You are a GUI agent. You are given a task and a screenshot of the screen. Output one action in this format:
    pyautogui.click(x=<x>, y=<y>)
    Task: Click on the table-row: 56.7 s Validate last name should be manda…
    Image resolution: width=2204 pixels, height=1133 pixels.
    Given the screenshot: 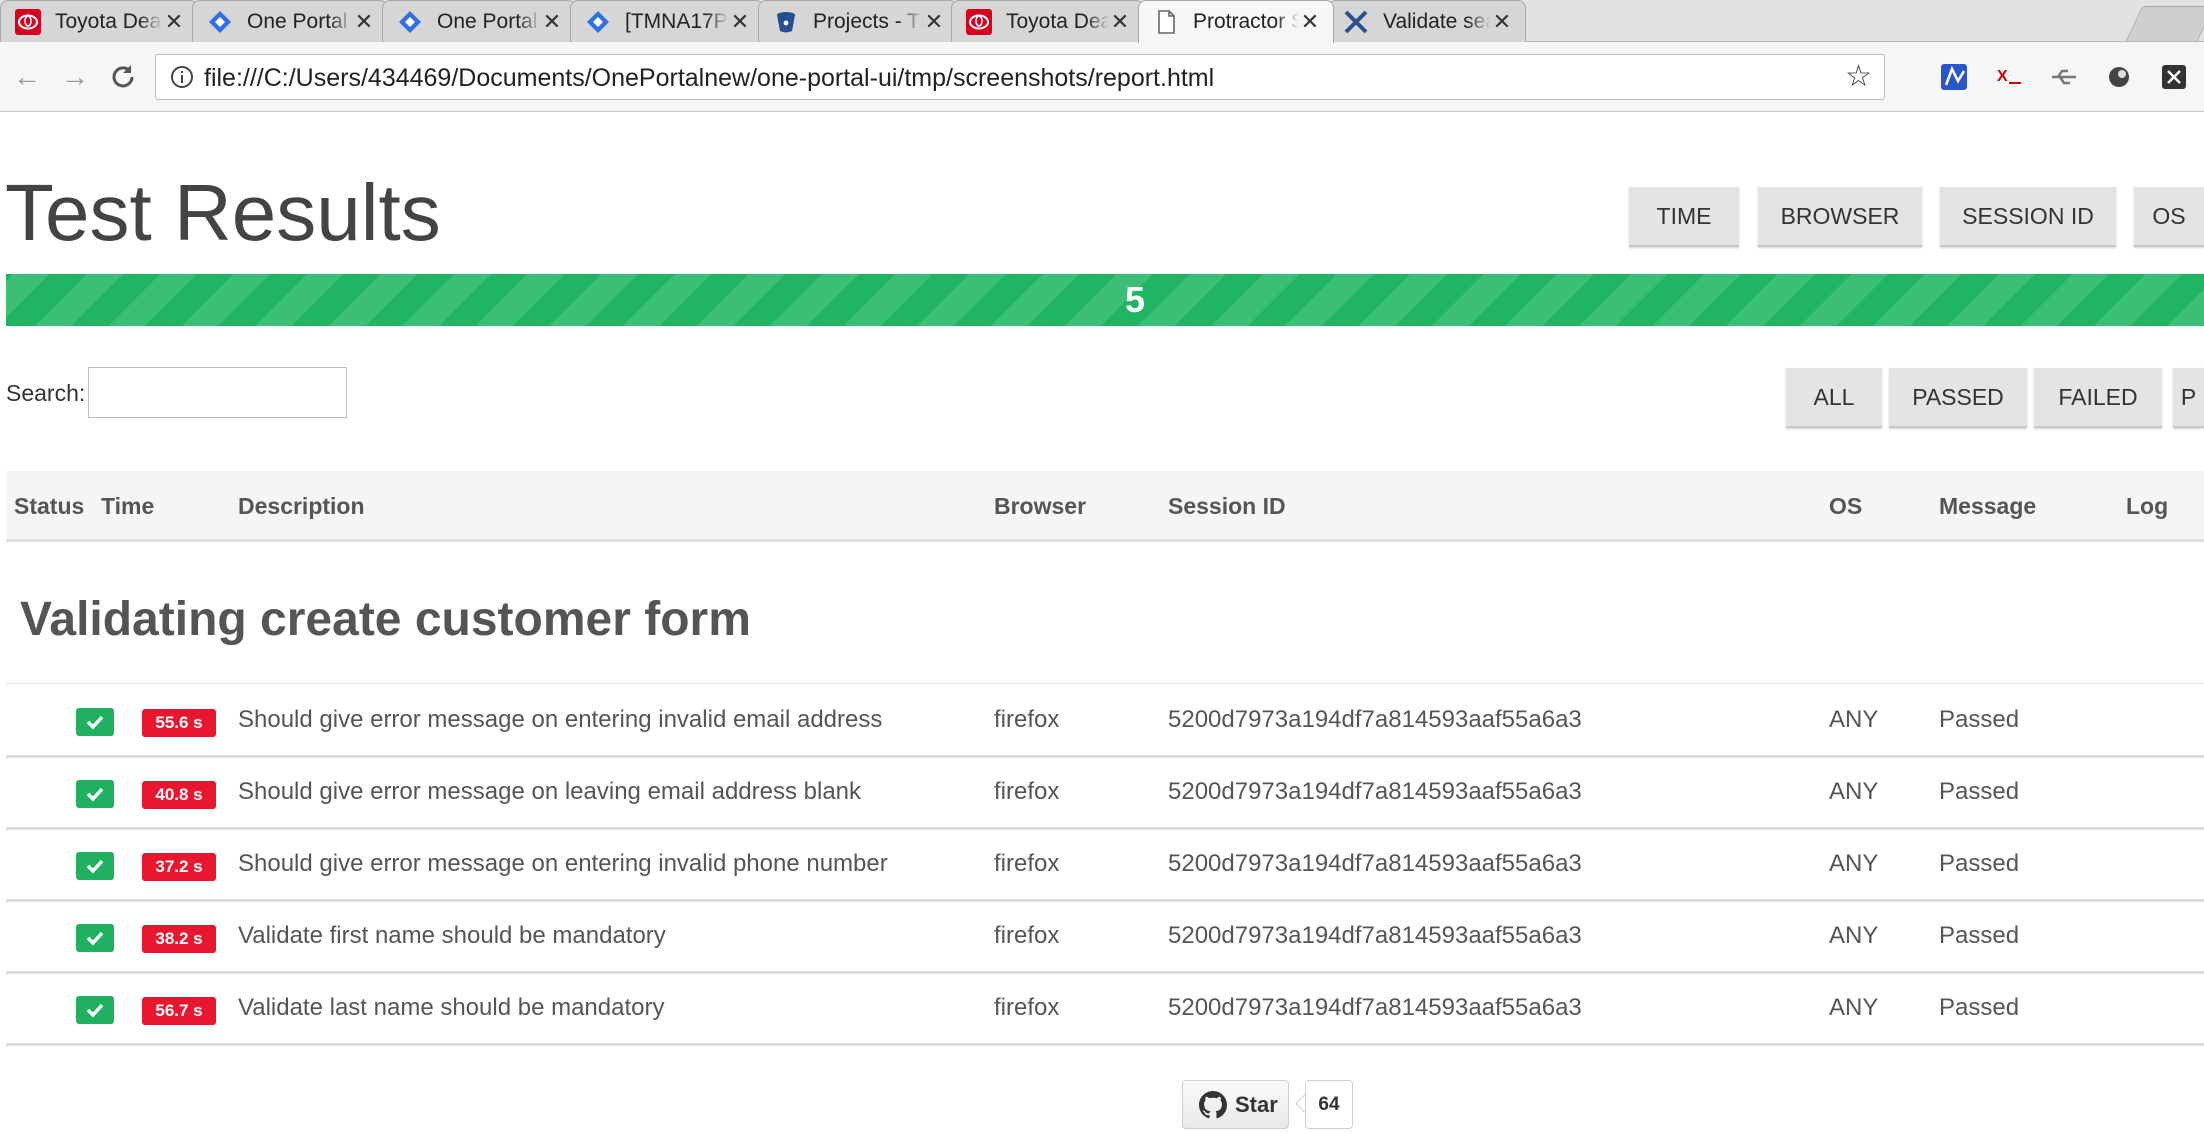 What is the action you would take?
    pyautogui.click(x=1105, y=1010)
    